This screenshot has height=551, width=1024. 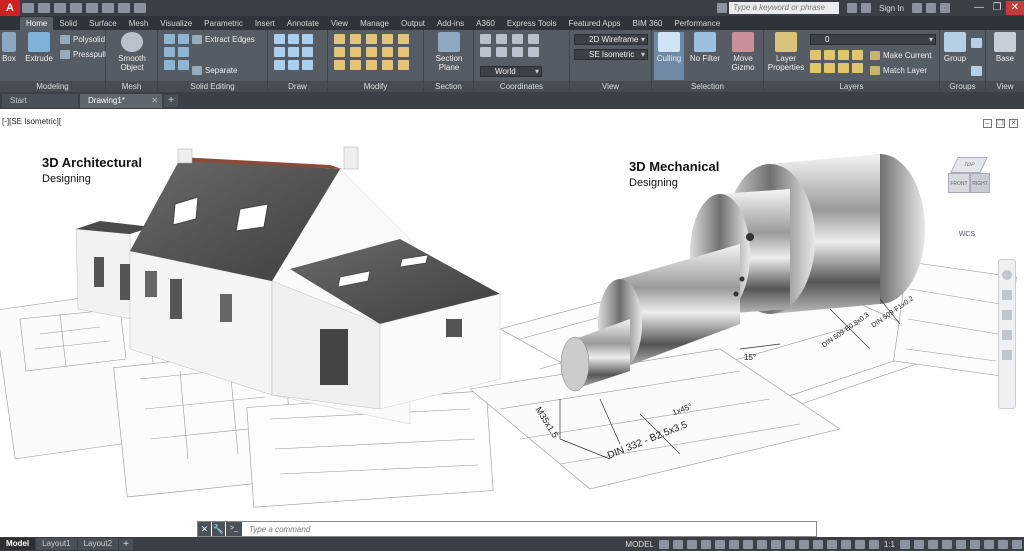 I want to click on viewcube: TOP FRONT RIGHT, so click(x=970, y=181).